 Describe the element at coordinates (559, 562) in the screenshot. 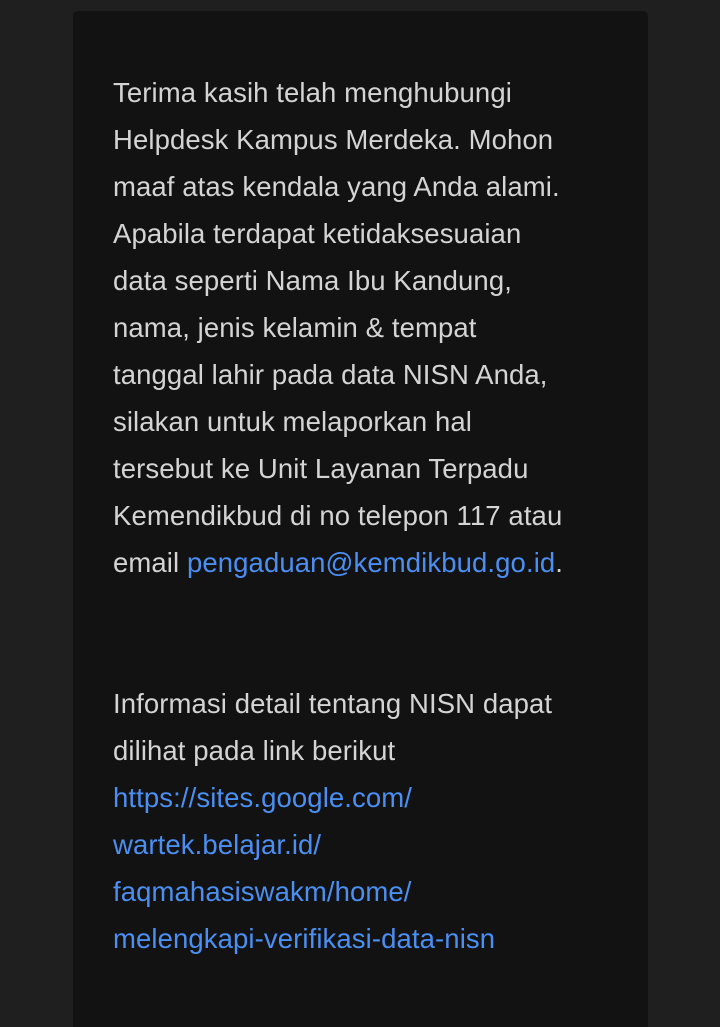

I see `email-suffix: .` at that location.